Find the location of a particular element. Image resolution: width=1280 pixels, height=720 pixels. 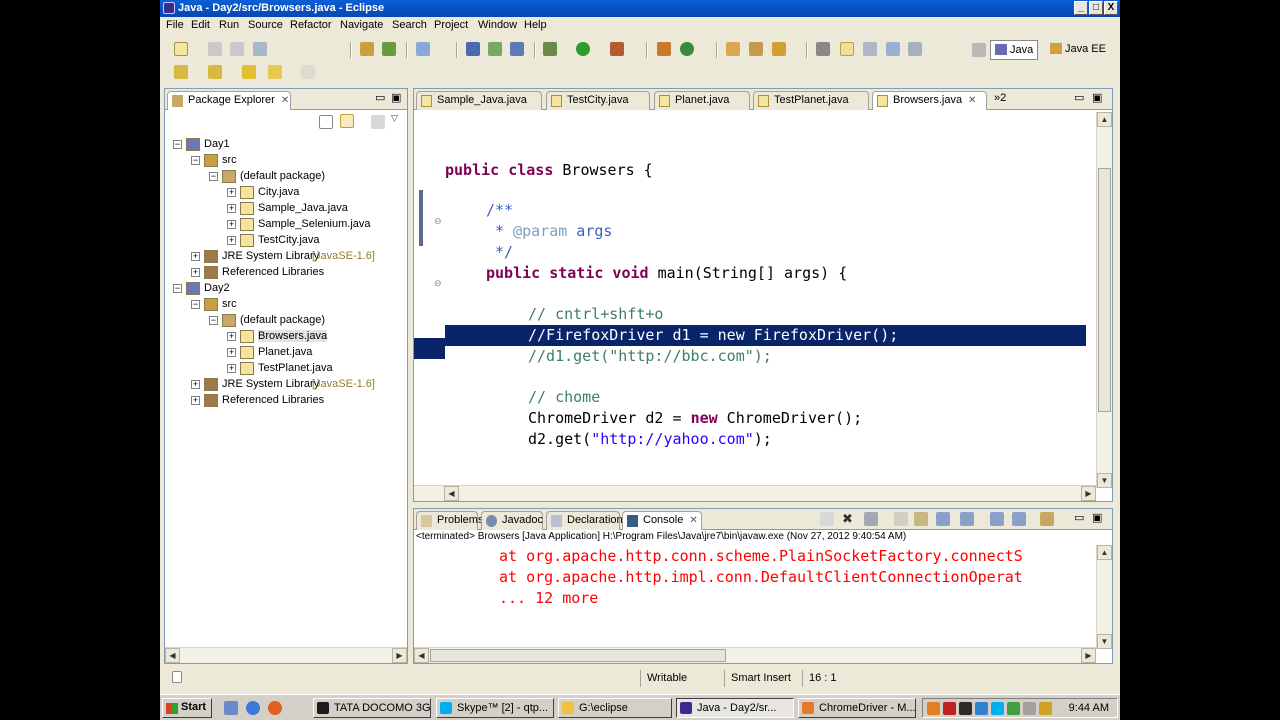

next-annotation-icon is located at coordinates (181, 72).